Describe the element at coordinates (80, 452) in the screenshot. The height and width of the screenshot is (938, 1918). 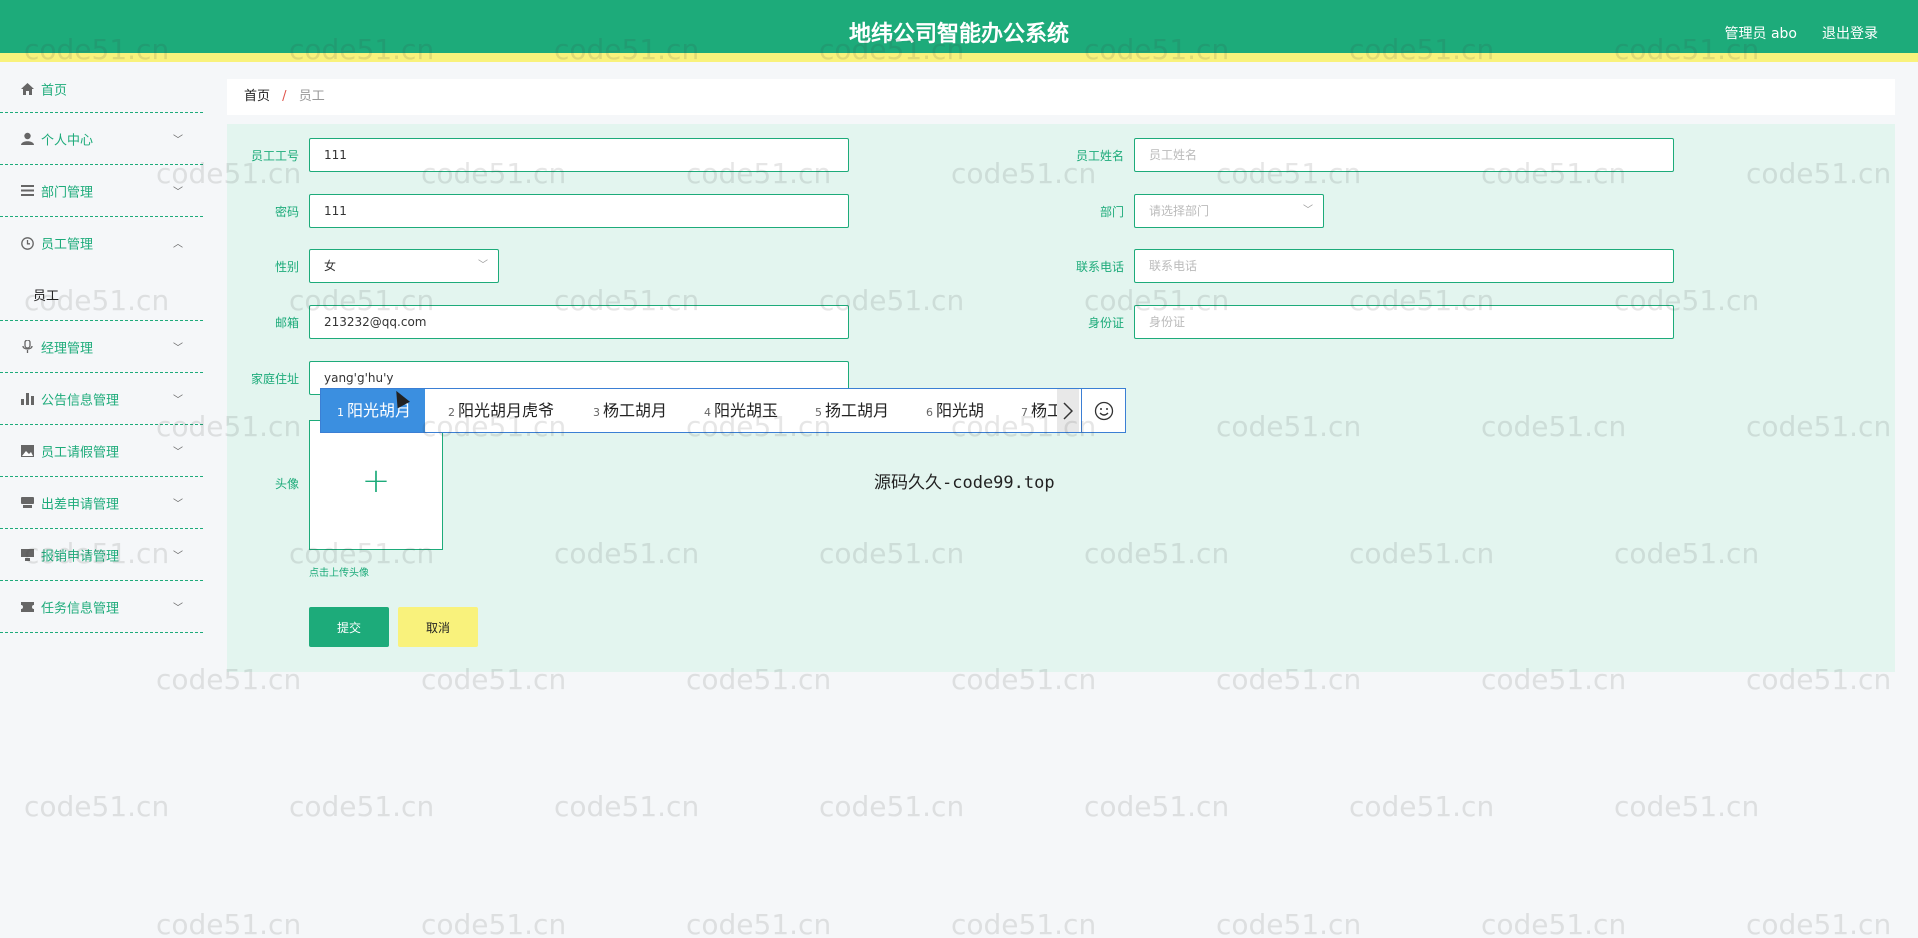
I see `sidebar-item-label: 员工请假管理` at that location.